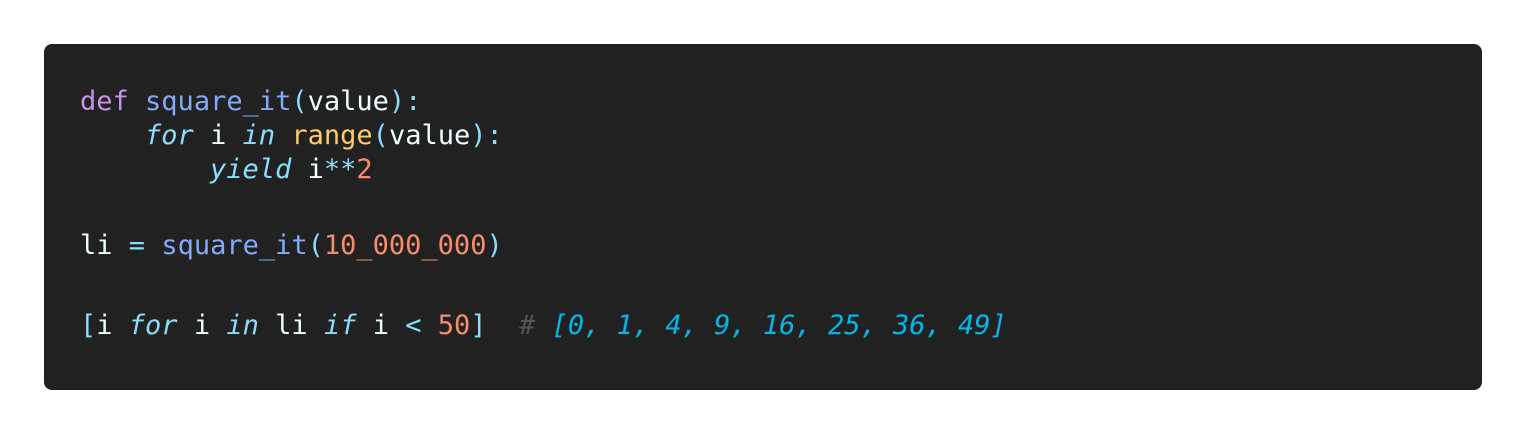  I want to click on code-line-5: li = square_it(10_000_000), so click(291, 246).